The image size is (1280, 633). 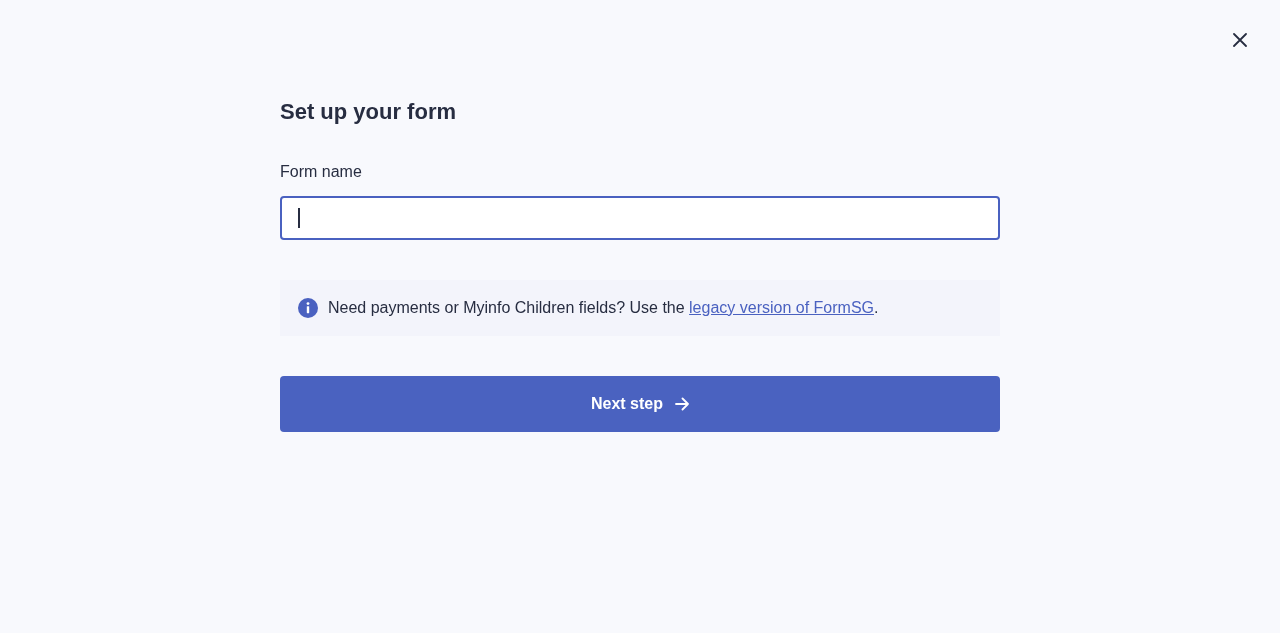 What do you see at coordinates (368, 112) in the screenshot?
I see `page-title: Set up your form` at bounding box center [368, 112].